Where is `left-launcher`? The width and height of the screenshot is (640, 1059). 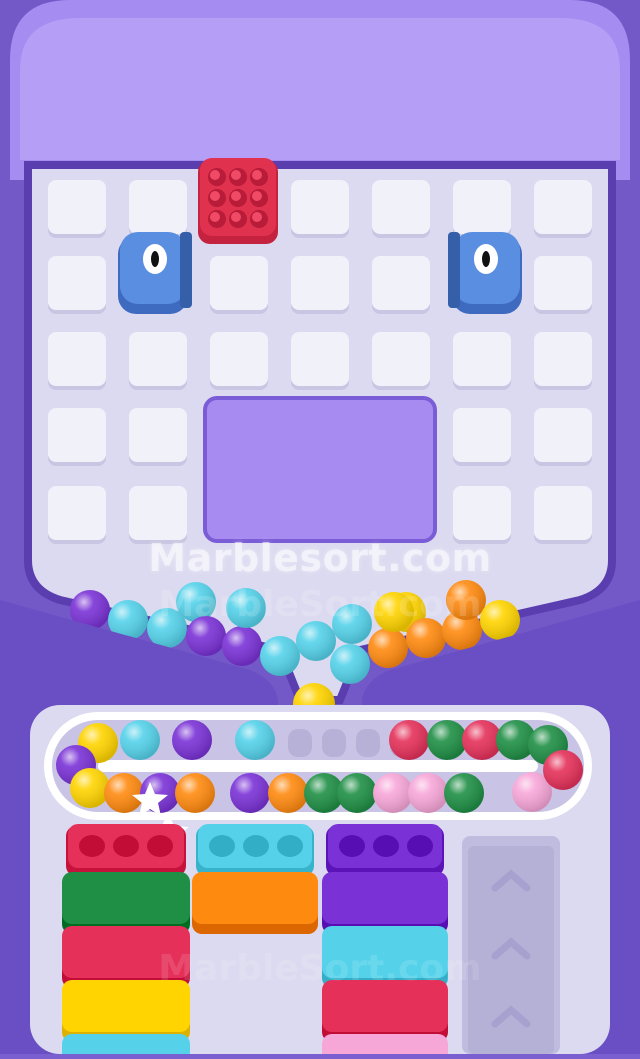 left-launcher is located at coordinates (155, 273).